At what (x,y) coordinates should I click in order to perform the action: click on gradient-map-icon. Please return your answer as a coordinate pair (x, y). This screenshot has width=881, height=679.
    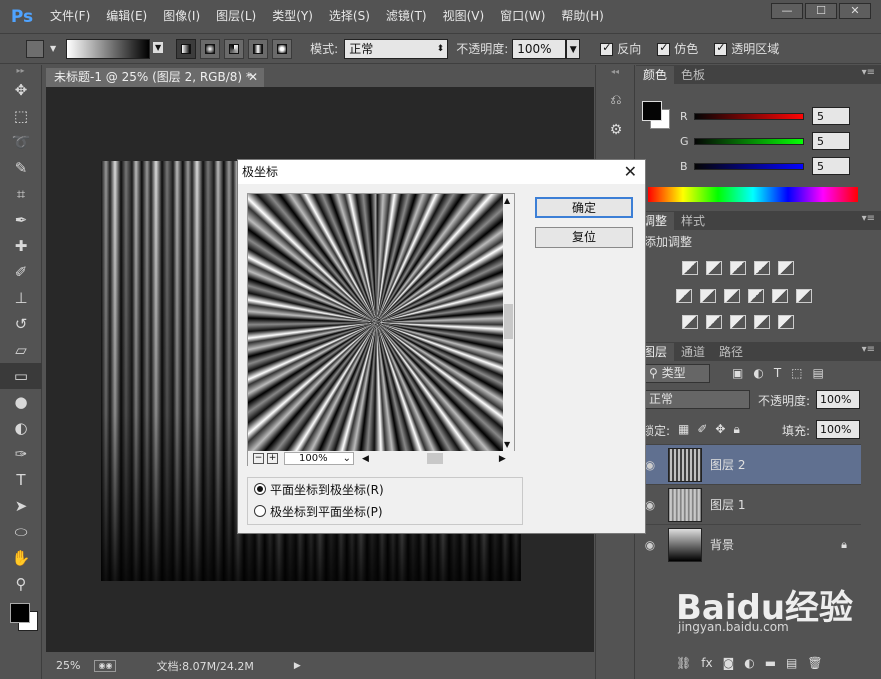
    Looking at the image, I should click on (786, 322).